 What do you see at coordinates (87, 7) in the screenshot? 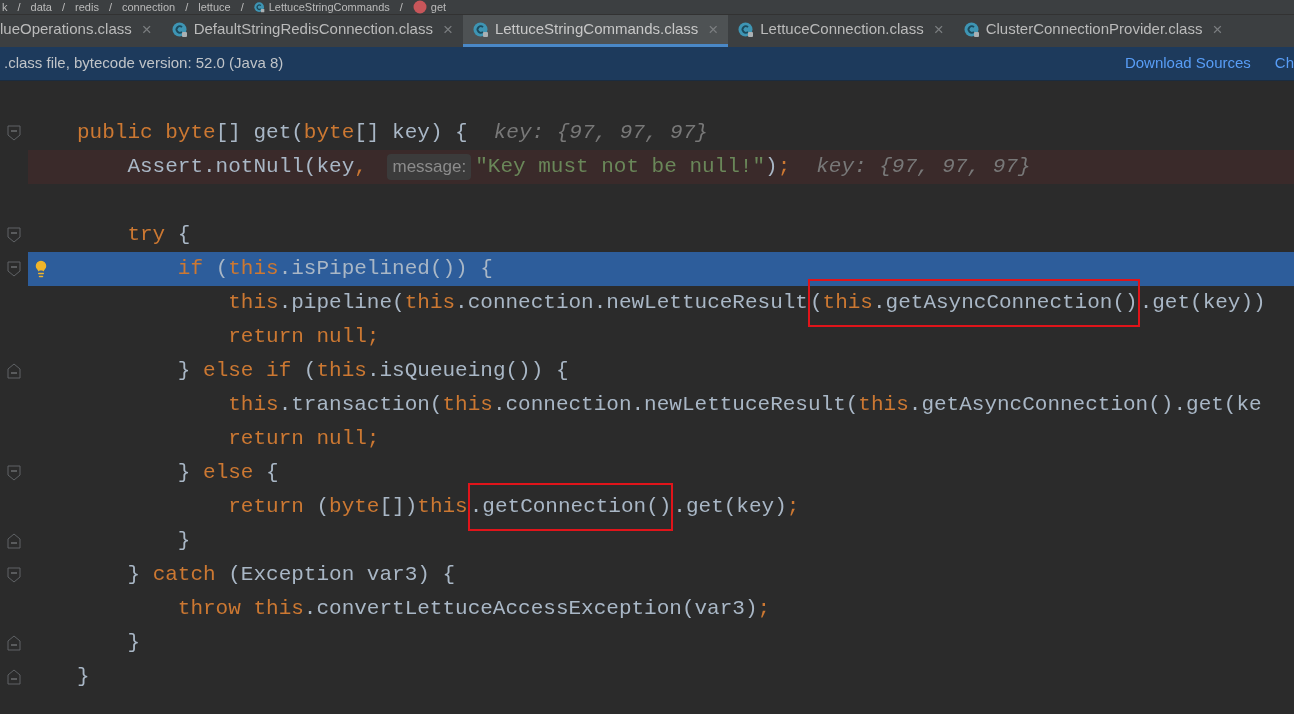
I see `breadcrumb-item: redis` at bounding box center [87, 7].